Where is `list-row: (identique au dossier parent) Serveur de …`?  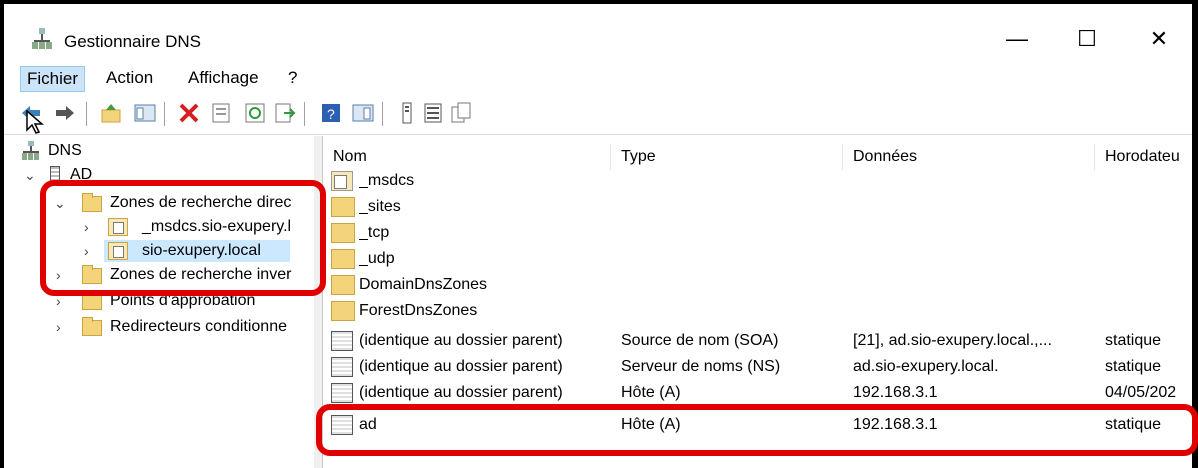 list-row: (identique au dossier parent) Serveur de … is located at coordinates (757, 367).